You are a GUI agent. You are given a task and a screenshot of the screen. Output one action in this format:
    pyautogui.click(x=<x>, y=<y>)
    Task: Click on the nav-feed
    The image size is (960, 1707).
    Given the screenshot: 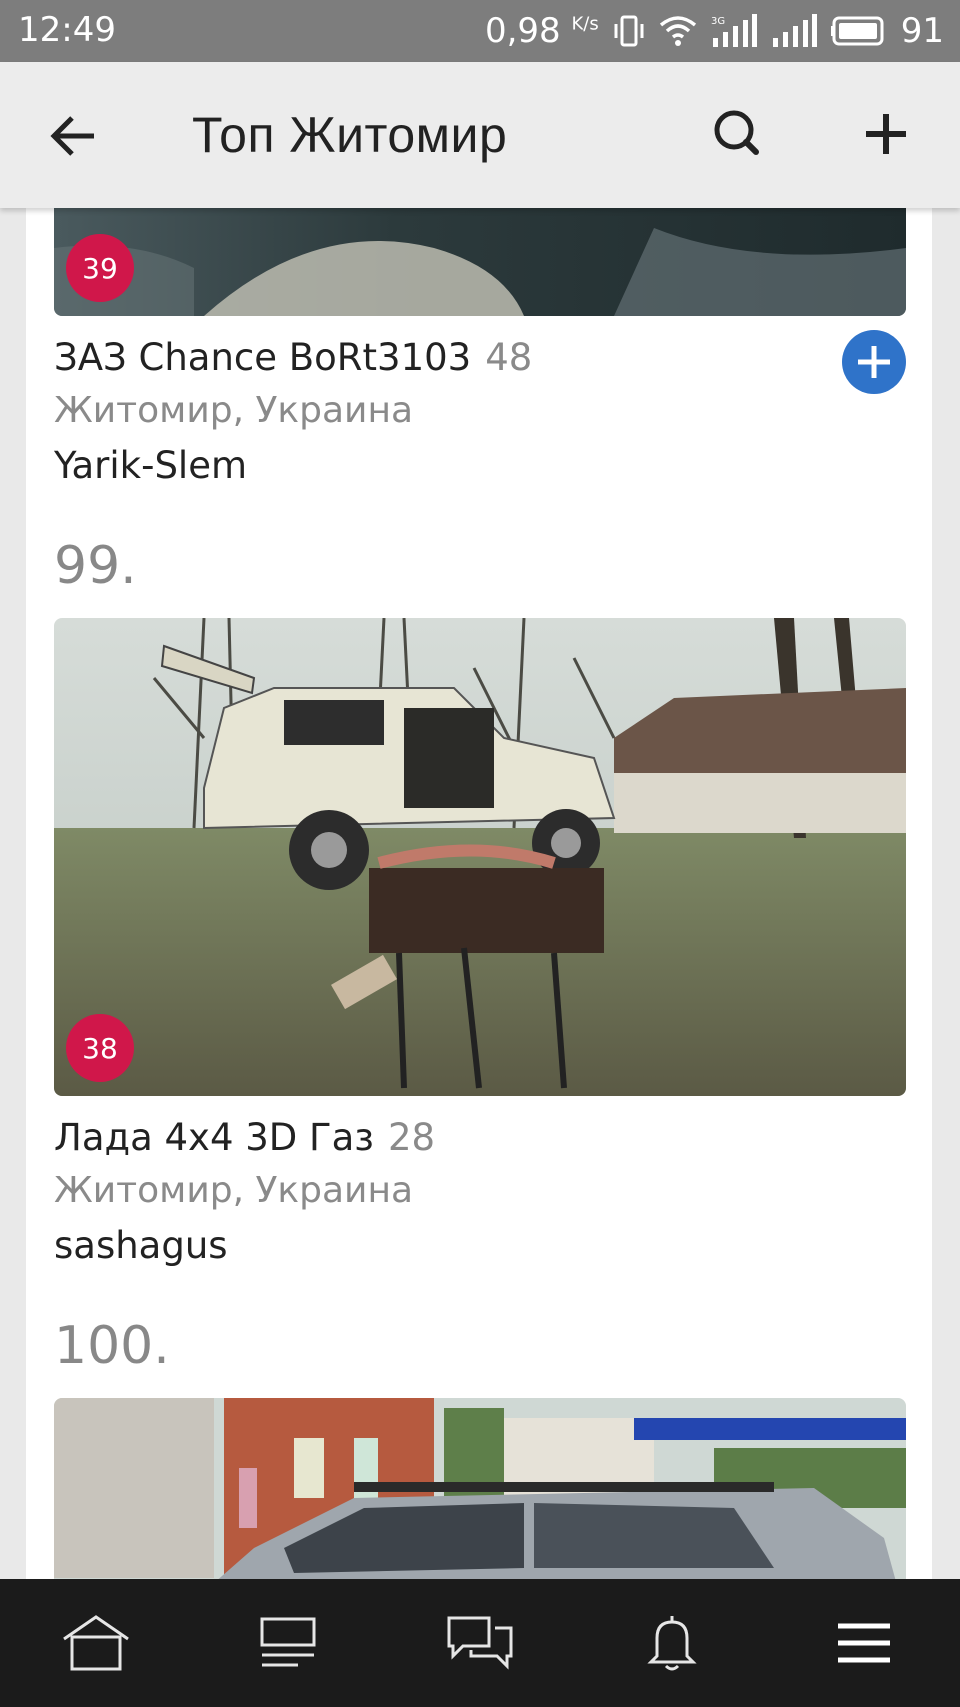 What is the action you would take?
    pyautogui.click(x=288, y=1643)
    